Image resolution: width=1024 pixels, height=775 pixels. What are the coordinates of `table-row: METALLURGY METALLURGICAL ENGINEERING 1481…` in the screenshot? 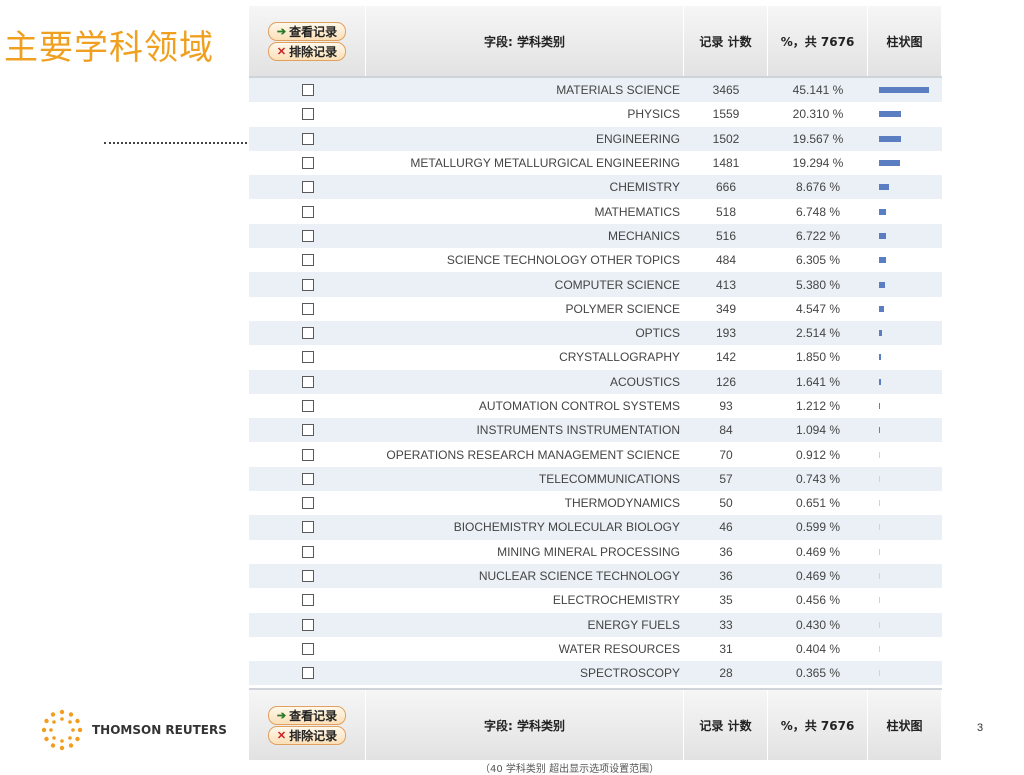 It's located at (595, 163).